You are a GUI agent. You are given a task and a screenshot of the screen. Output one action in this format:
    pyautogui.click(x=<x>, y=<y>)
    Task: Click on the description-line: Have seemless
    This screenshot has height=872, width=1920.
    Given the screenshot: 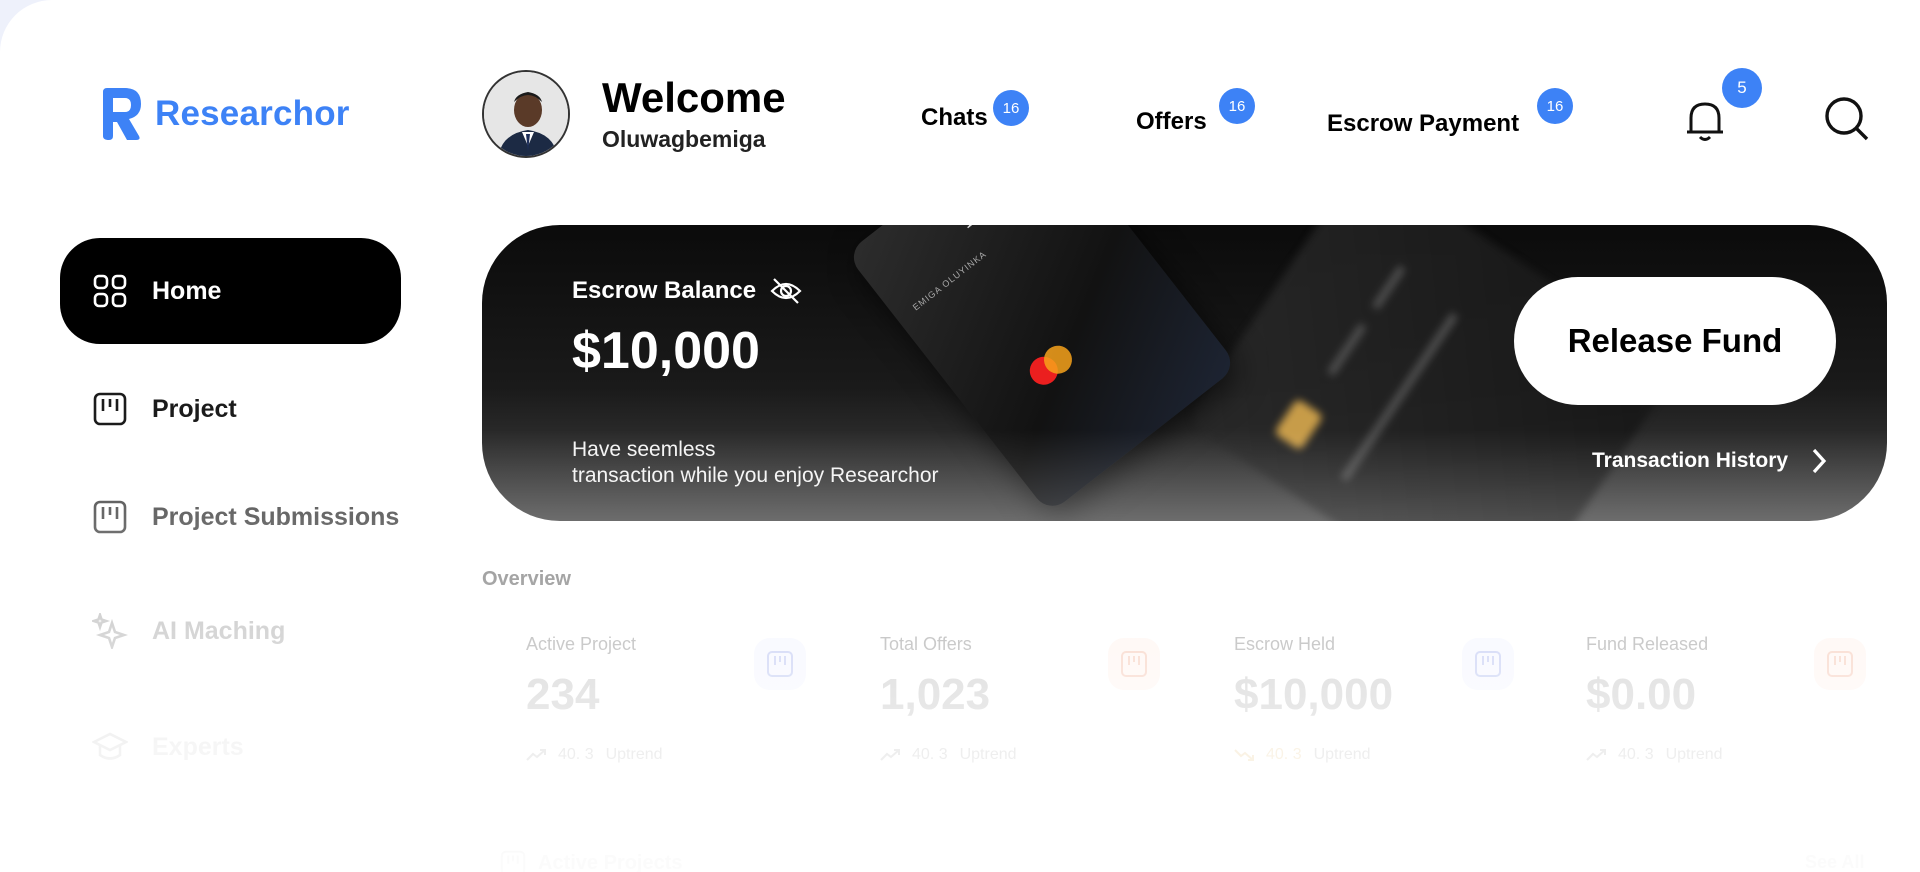 What is the action you would take?
    pyautogui.click(x=644, y=449)
    